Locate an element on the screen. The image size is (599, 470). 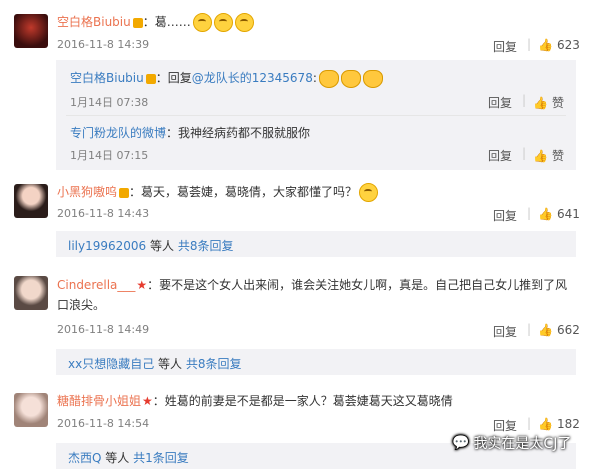
reply-user-link: xx只想隐藏自己 is located at coordinates (111, 364).